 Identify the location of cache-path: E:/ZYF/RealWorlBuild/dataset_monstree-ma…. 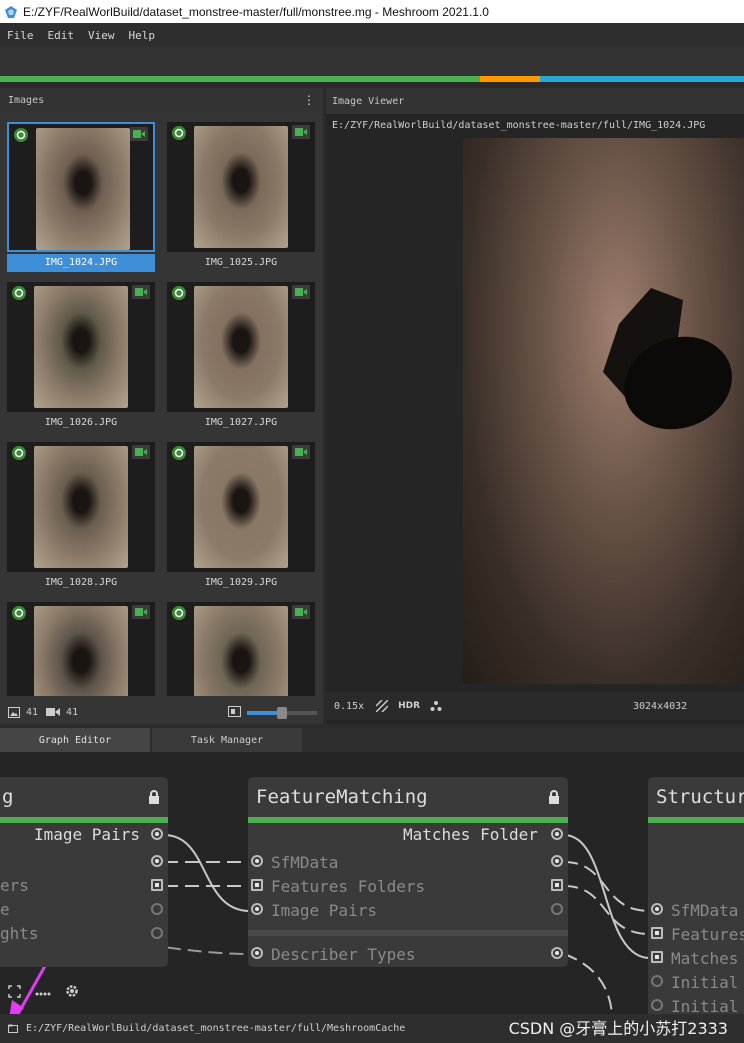
(216, 1028).